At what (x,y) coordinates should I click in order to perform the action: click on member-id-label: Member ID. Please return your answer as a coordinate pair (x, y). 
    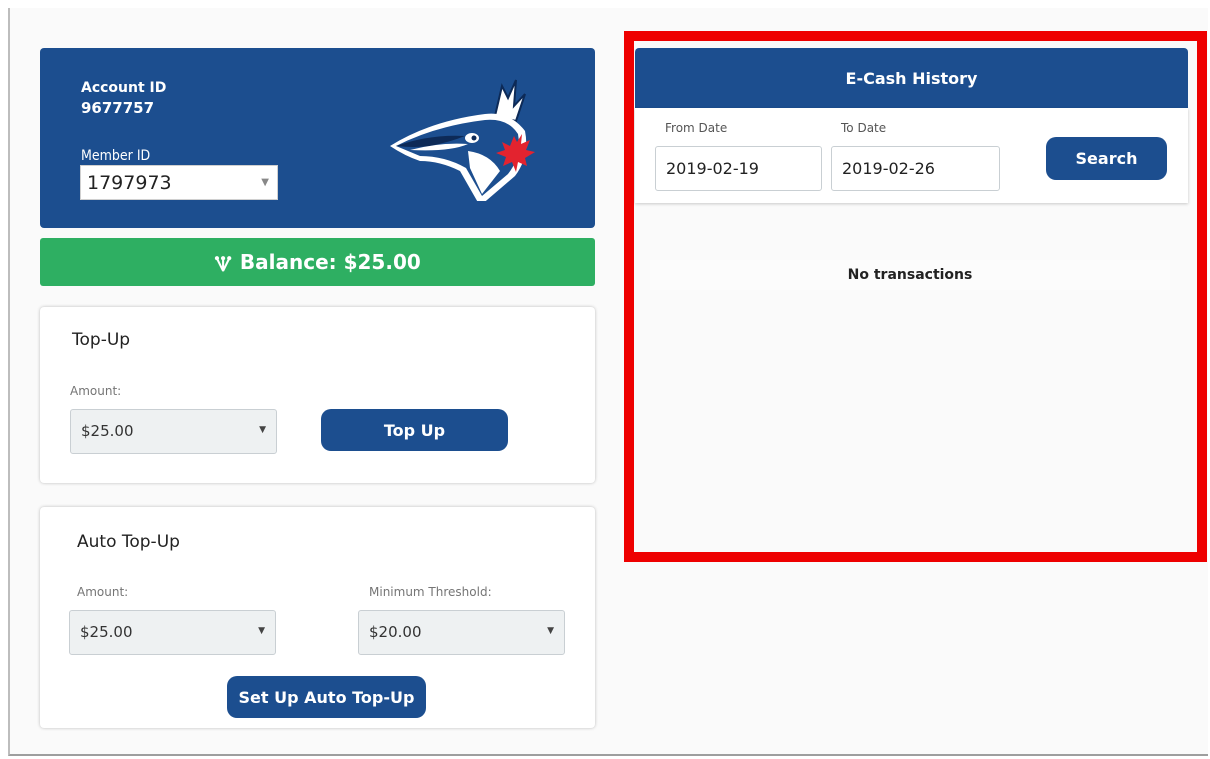
    Looking at the image, I should click on (116, 156).